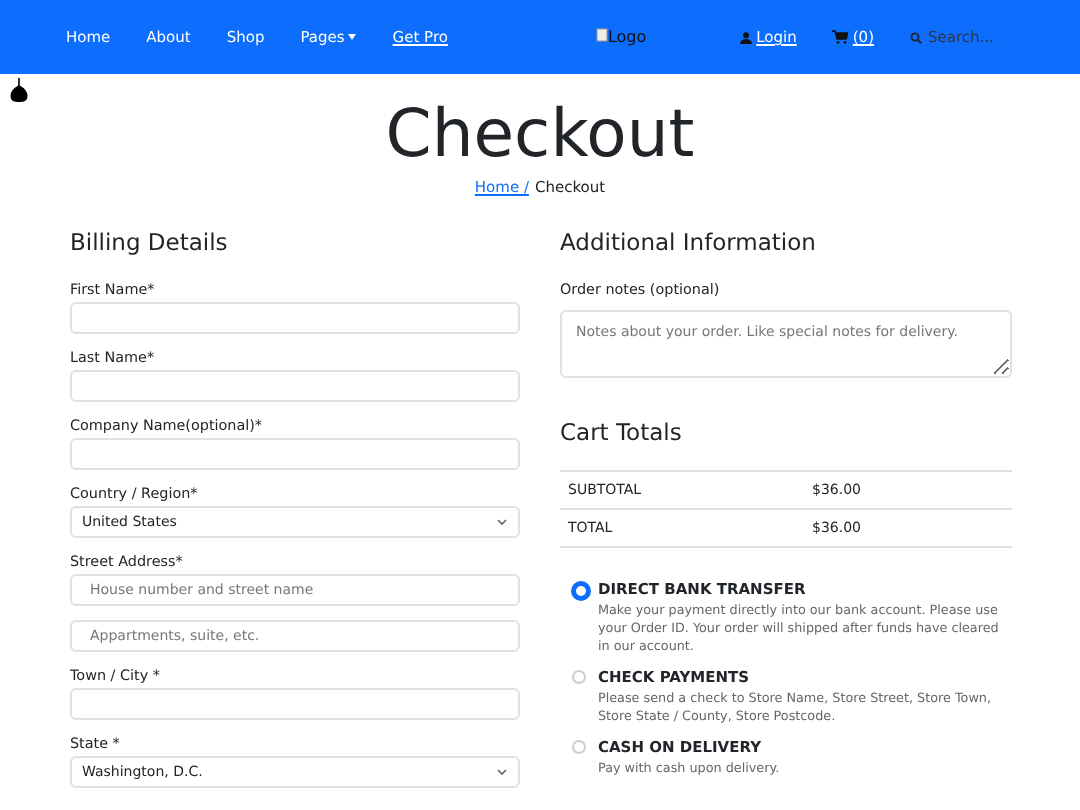  I want to click on page-title: Checkout, so click(540, 134).